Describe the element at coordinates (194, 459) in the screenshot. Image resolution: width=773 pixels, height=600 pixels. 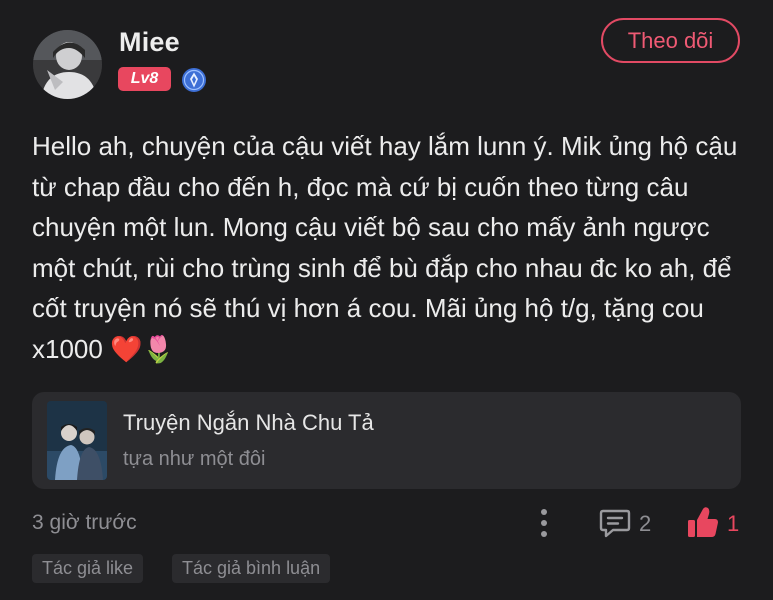
I see `story-subtitle: tựa như một đôi` at that location.